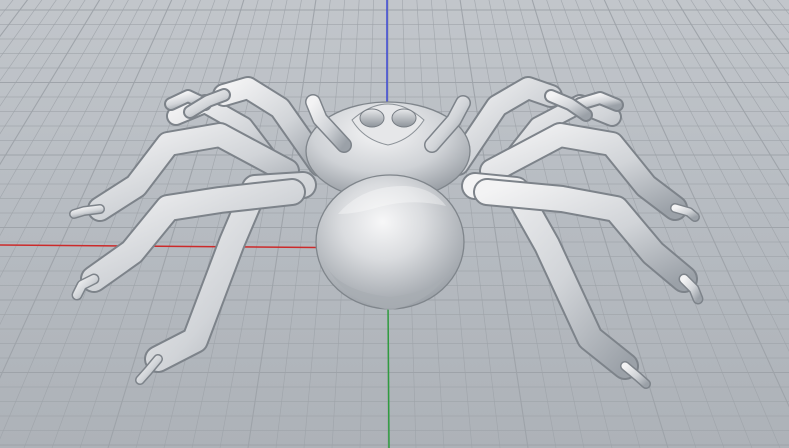 The height and width of the screenshot is (448, 789). I want to click on fang-right, so click(404, 118).